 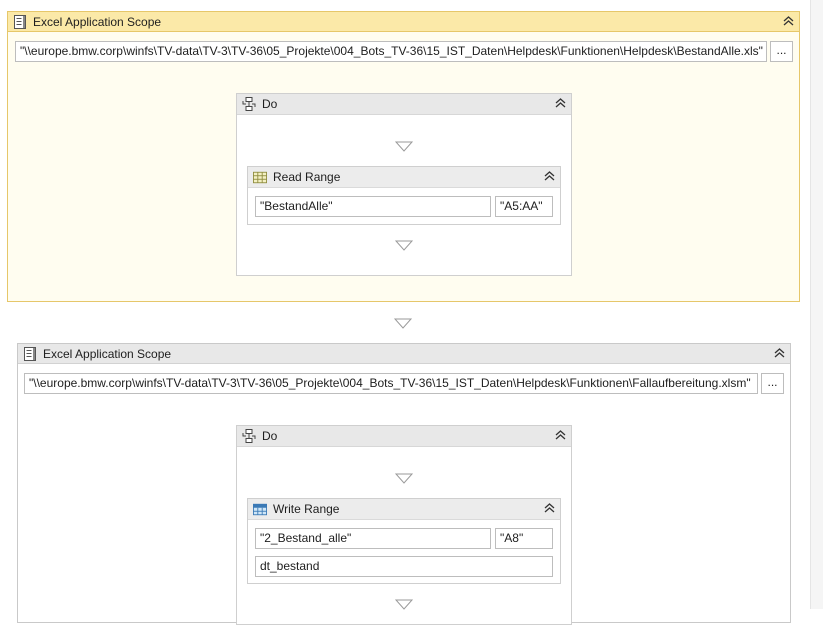 I want to click on write-range-sheet-input: "2_Bestand_alle", so click(x=373, y=538).